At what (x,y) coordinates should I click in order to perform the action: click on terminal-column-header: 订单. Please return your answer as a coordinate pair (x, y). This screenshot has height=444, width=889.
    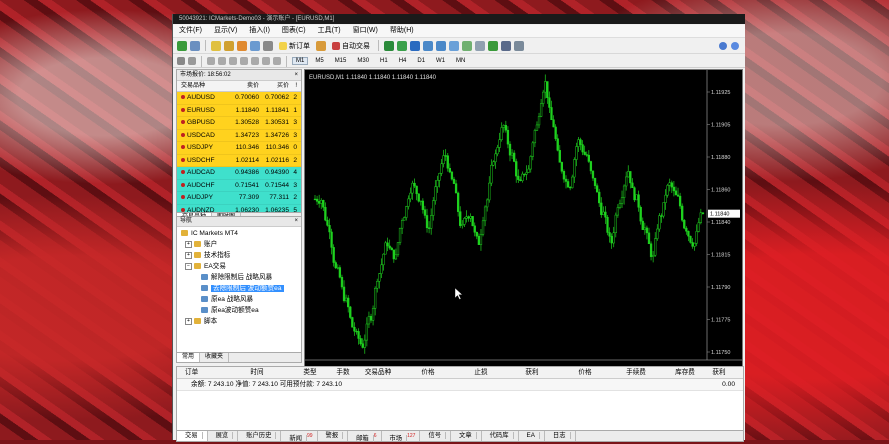
    Looking at the image, I should click on (200, 372).